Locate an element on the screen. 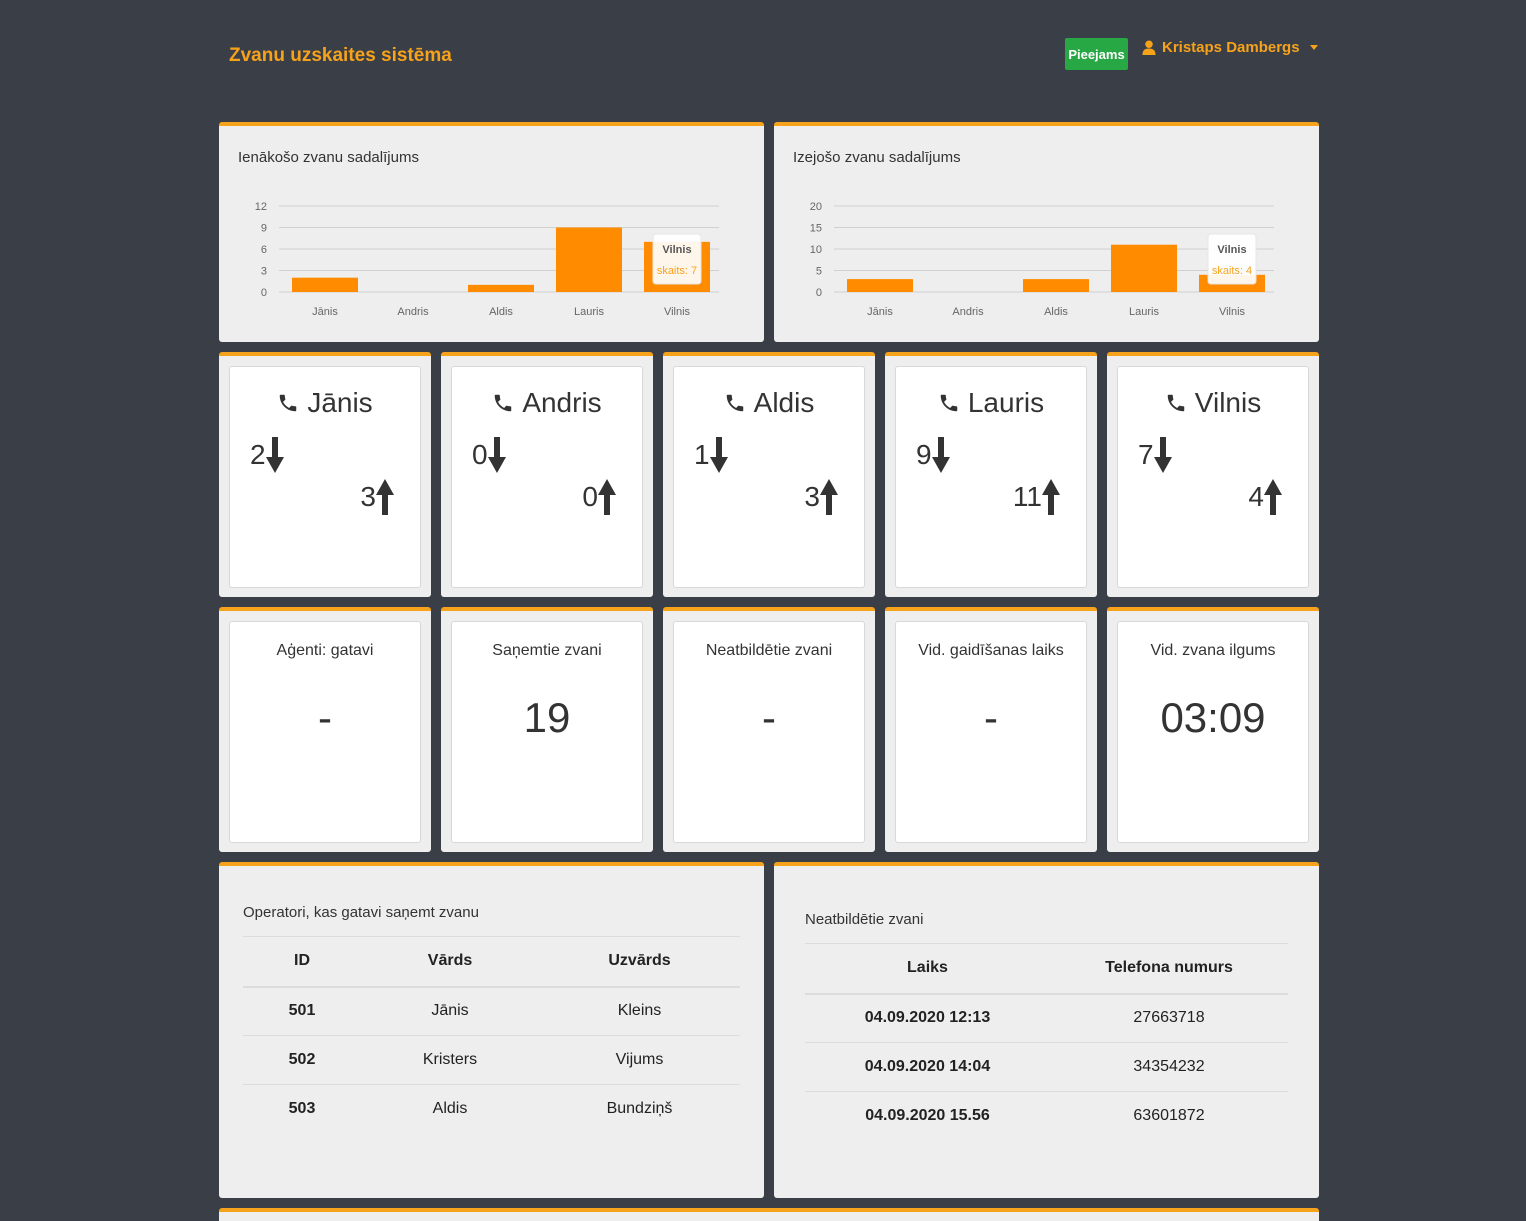  incoming-count: 0 is located at coordinates (489, 455).